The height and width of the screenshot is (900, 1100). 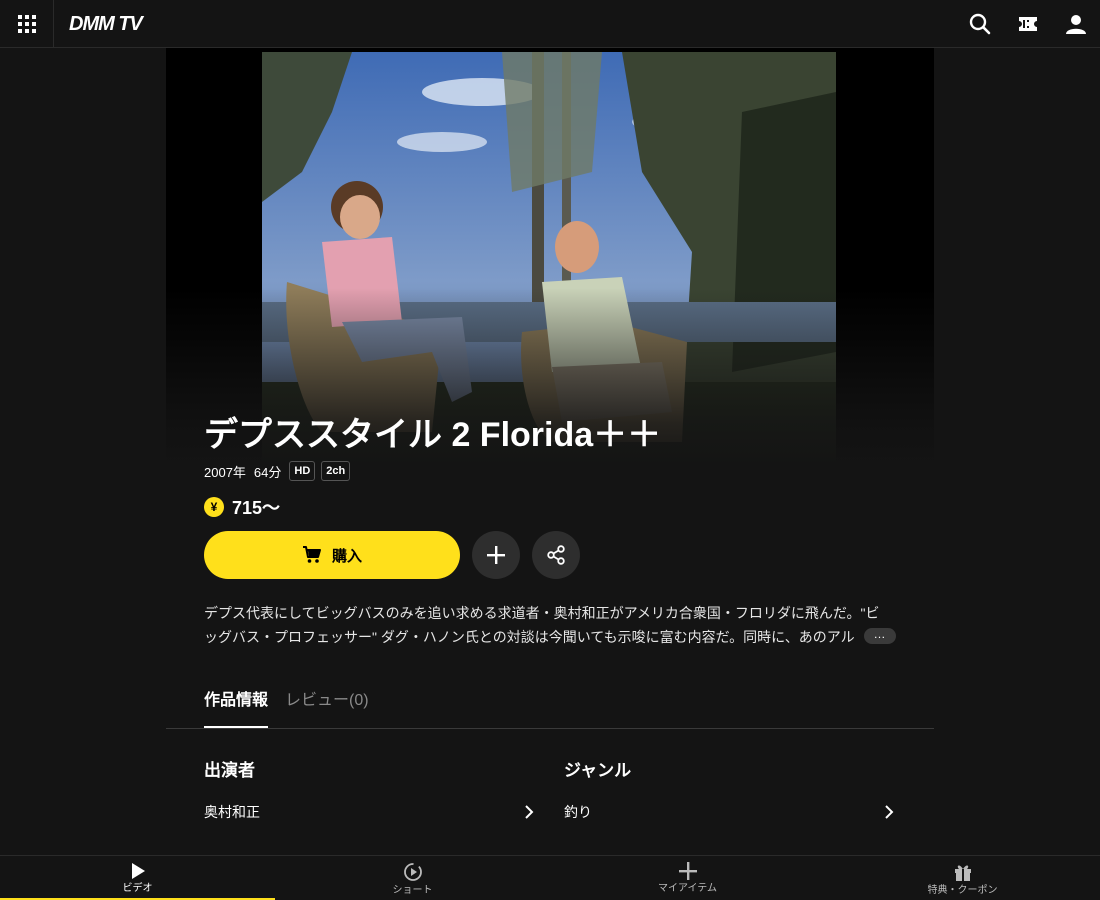 I want to click on nav-my-items: マイアイテム, so click(x=687, y=878).